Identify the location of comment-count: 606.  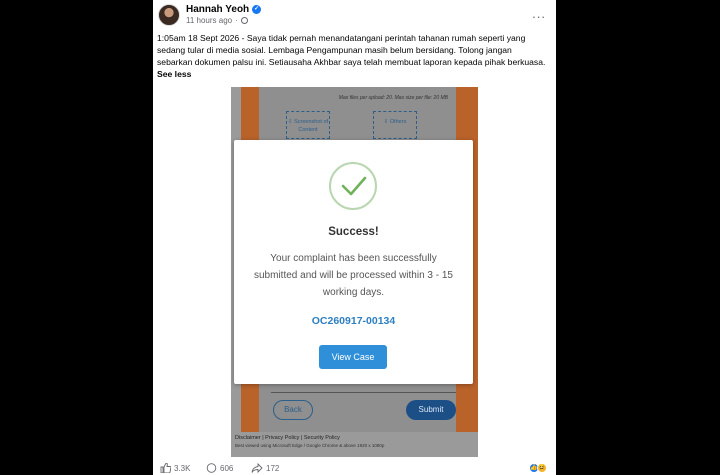
(227, 468).